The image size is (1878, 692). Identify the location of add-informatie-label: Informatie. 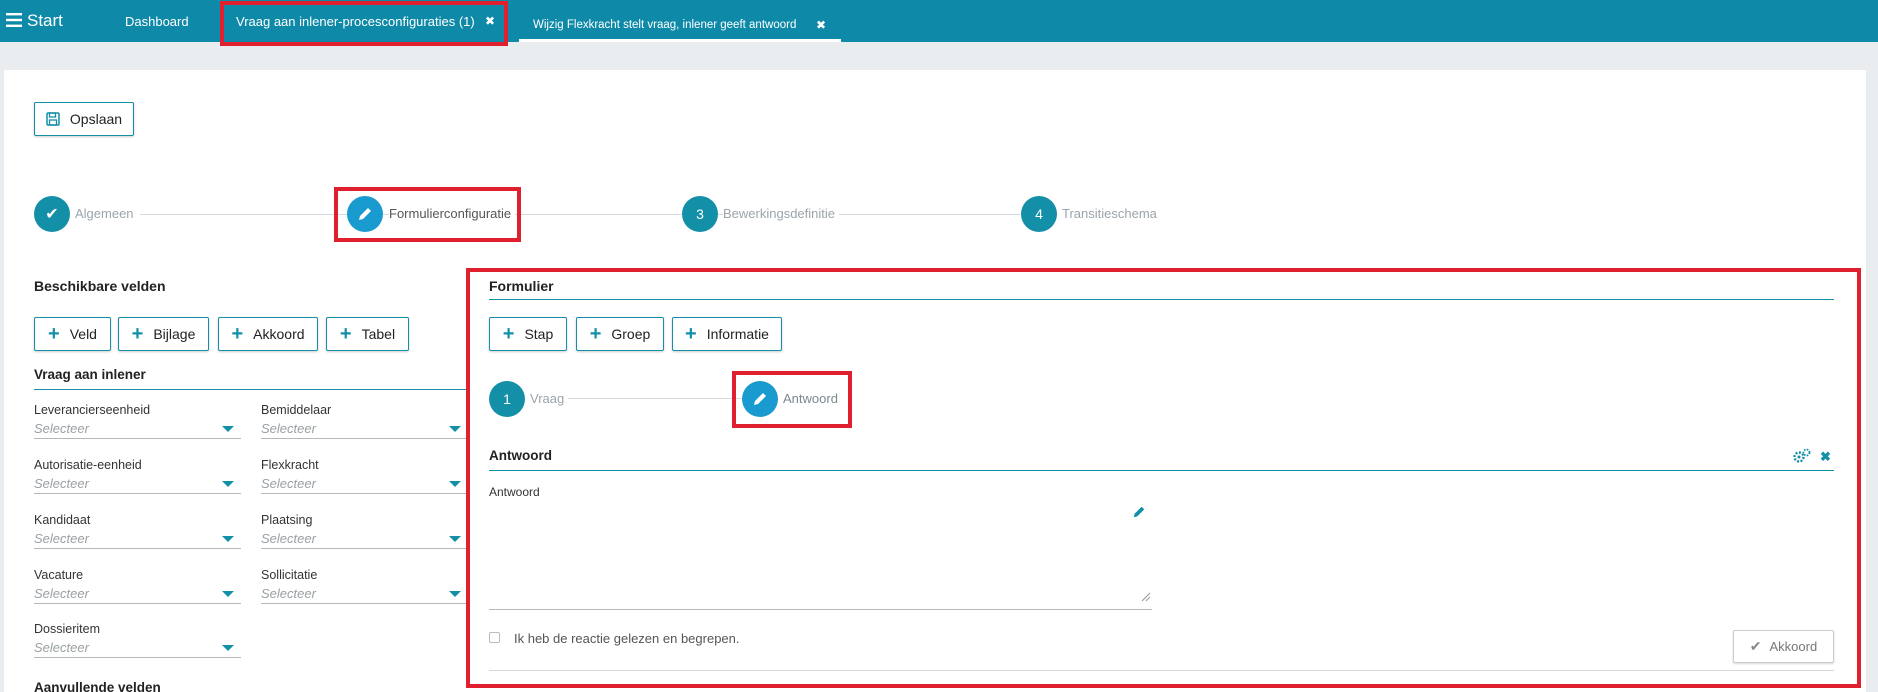
(737, 334).